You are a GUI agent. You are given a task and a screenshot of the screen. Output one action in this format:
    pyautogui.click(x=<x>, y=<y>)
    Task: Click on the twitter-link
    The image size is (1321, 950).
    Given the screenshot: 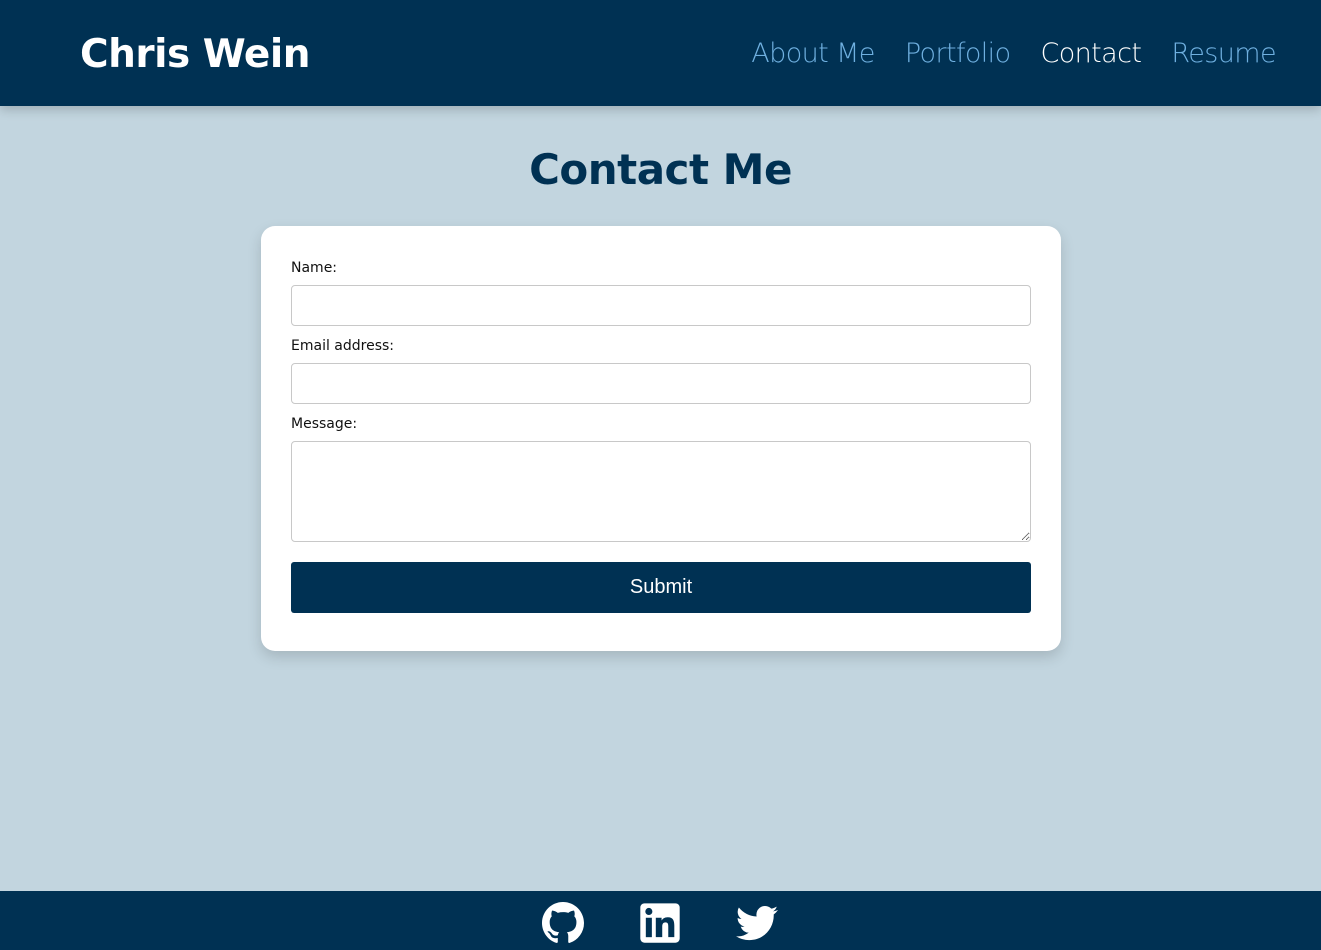 What is the action you would take?
    pyautogui.click(x=757, y=923)
    